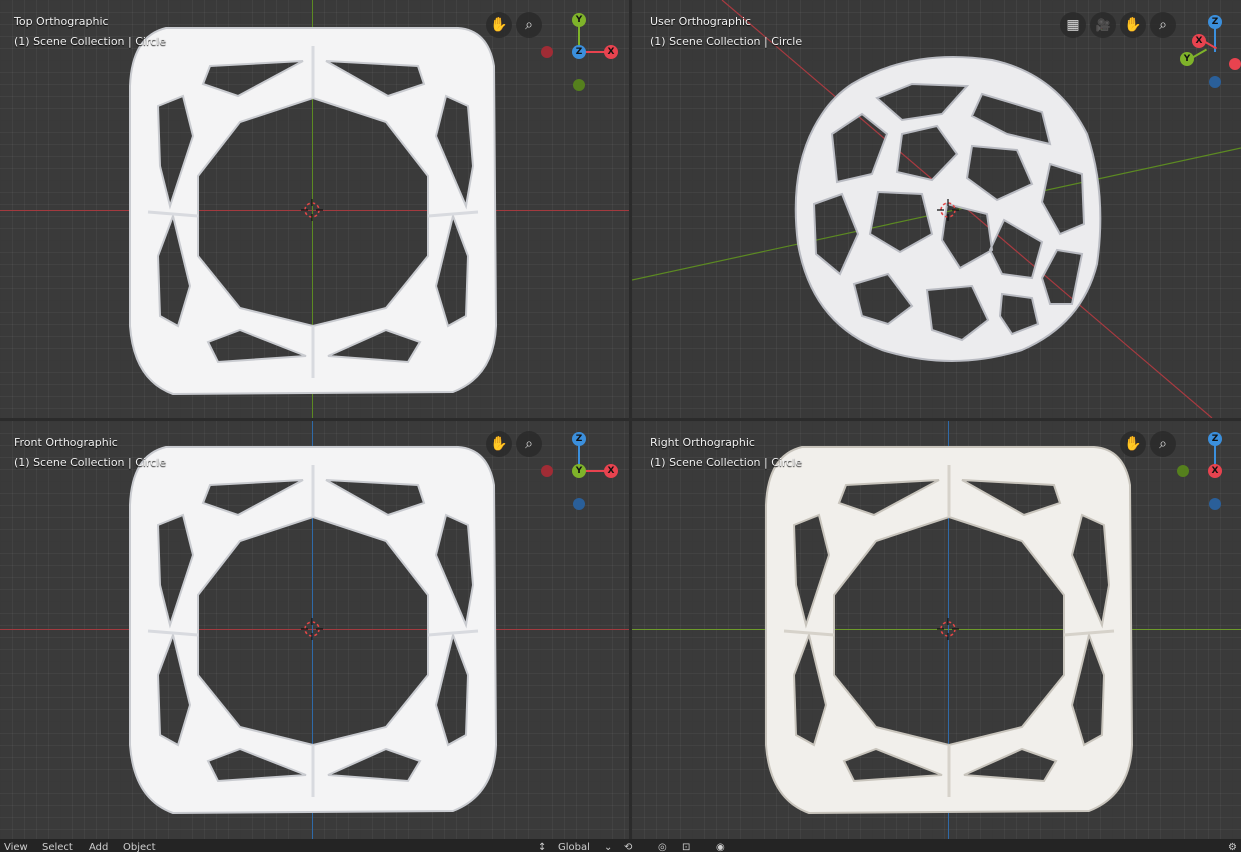  I want to click on pivot-point-icon: ⟲, so click(628, 846).